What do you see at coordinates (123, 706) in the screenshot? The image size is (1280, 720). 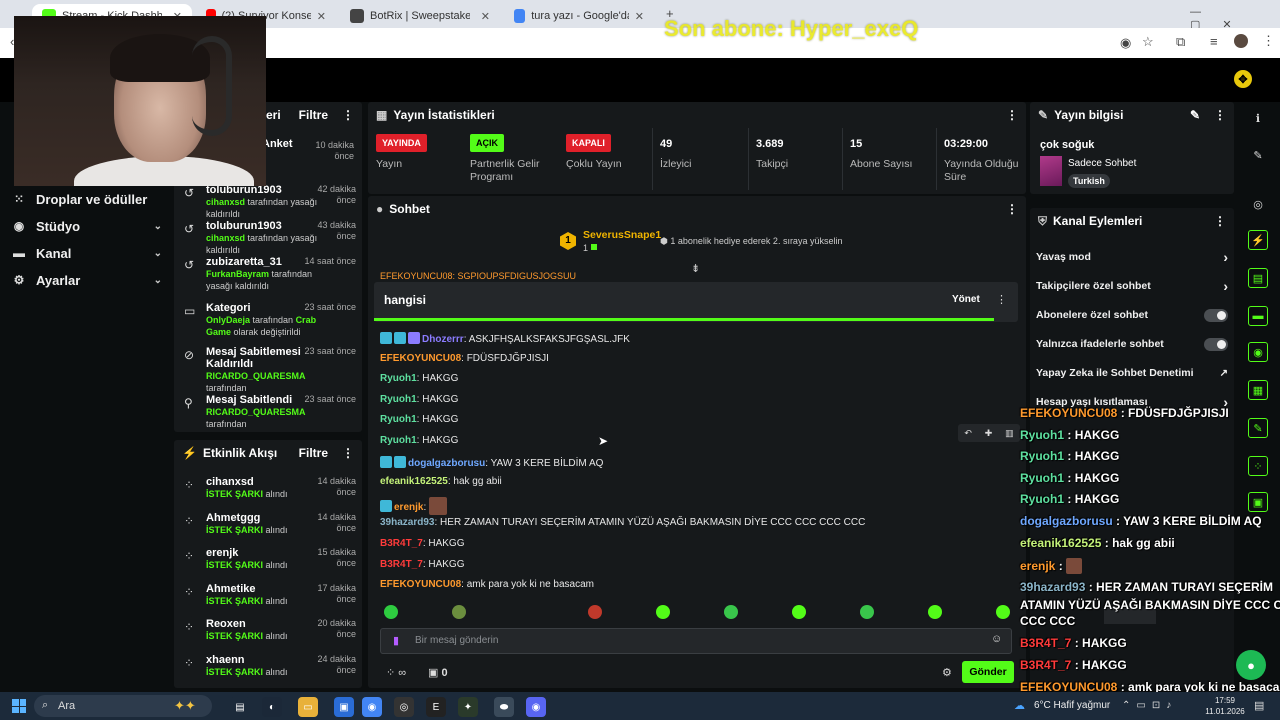 I see `taskbar-search: ⌕ Ara ✦✦` at bounding box center [123, 706].